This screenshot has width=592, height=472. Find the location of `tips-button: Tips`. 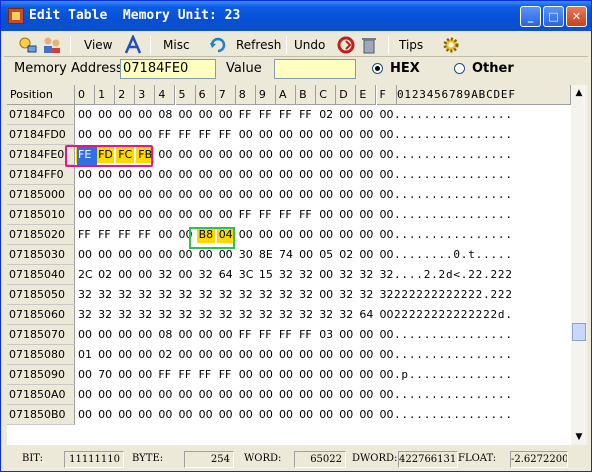

tips-button: Tips is located at coordinates (411, 45).